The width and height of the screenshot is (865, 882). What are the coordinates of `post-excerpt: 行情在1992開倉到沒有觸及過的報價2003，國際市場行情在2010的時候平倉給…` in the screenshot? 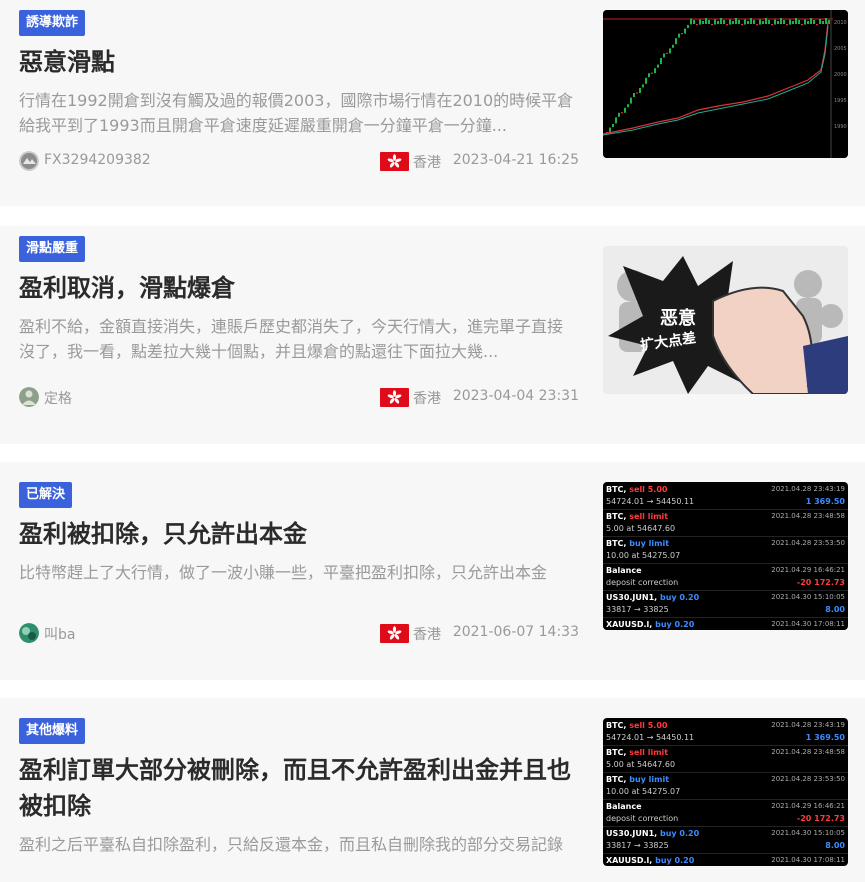 It's located at (296, 113).